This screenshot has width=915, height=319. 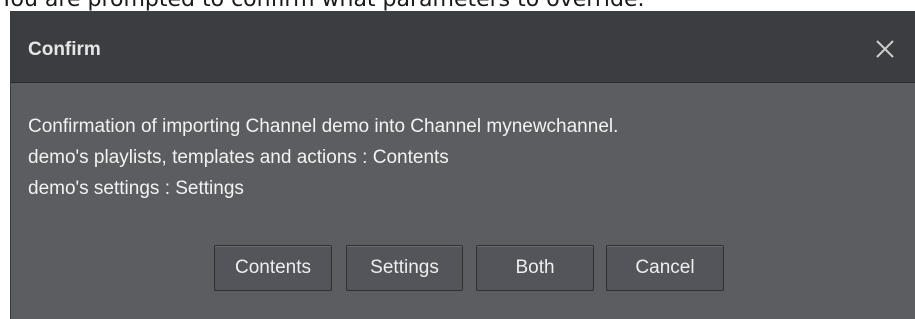 I want to click on message-line-settings: demo's settings : Settings, so click(x=136, y=188).